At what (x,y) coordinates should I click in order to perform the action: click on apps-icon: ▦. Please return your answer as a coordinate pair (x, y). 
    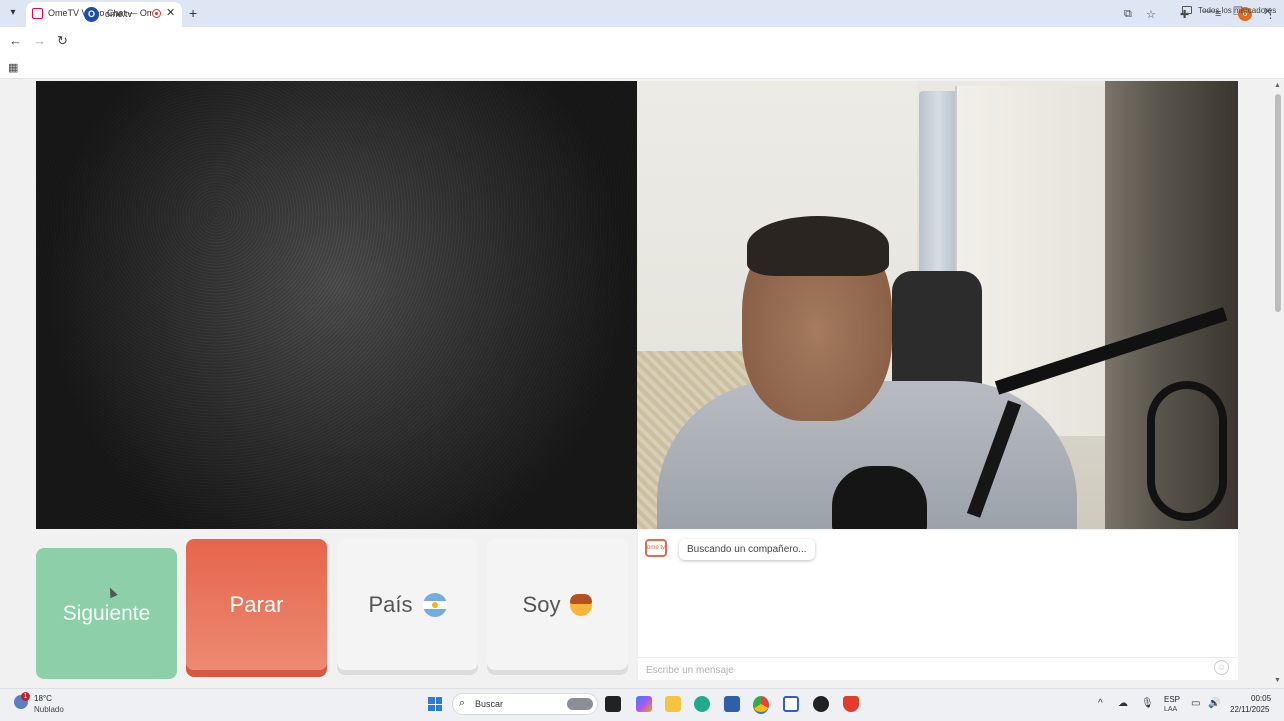
    Looking at the image, I should click on (13, 67).